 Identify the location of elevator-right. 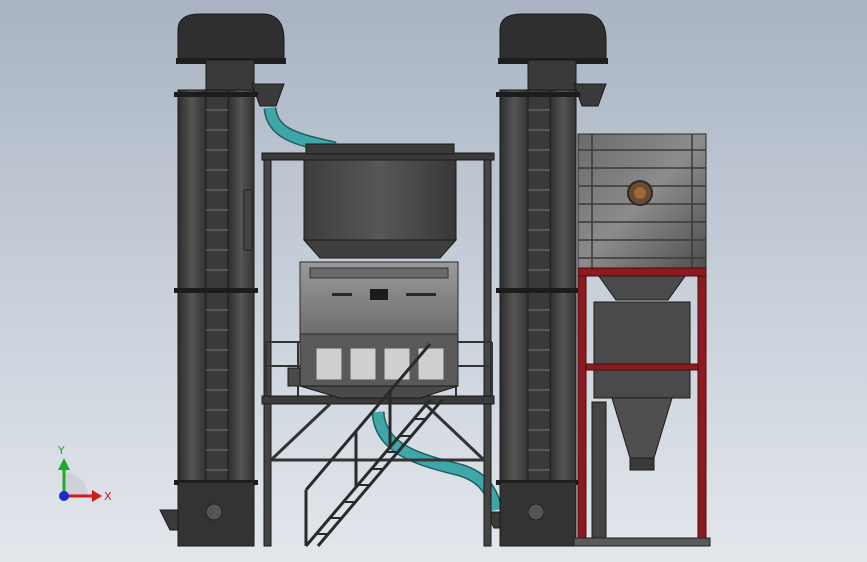
(546, 280).